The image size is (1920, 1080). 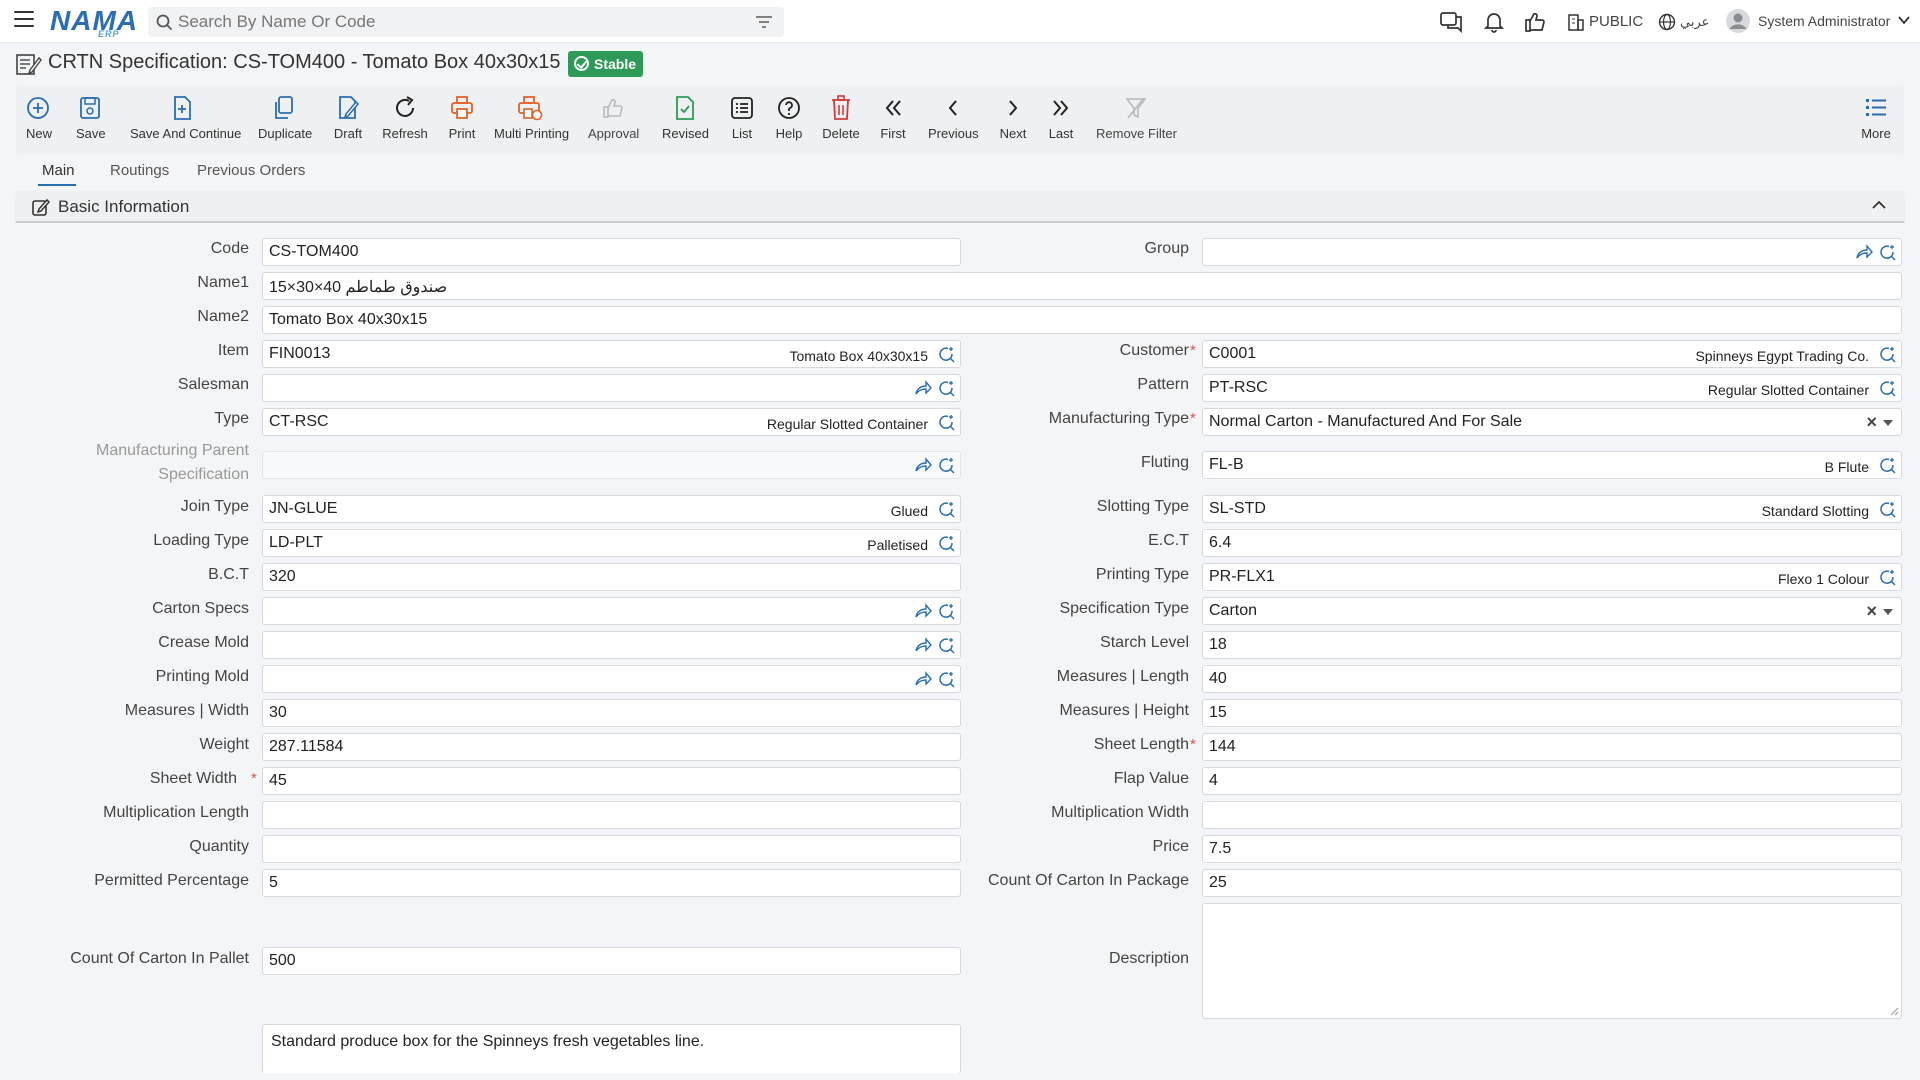 I want to click on bct-field: 320, so click(x=611, y=577).